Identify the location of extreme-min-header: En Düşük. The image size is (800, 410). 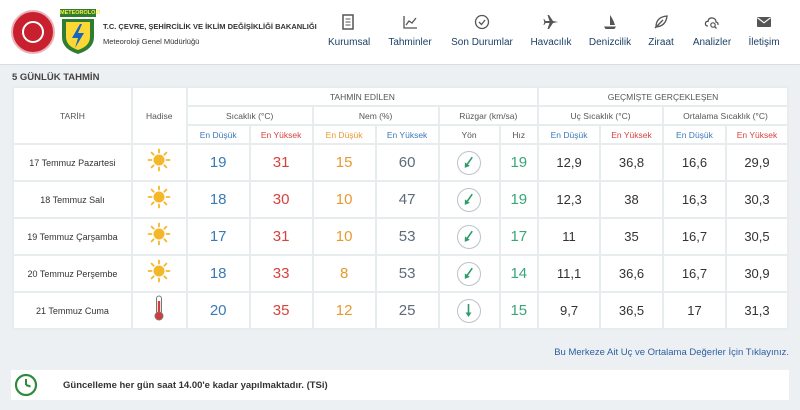
(569, 134).